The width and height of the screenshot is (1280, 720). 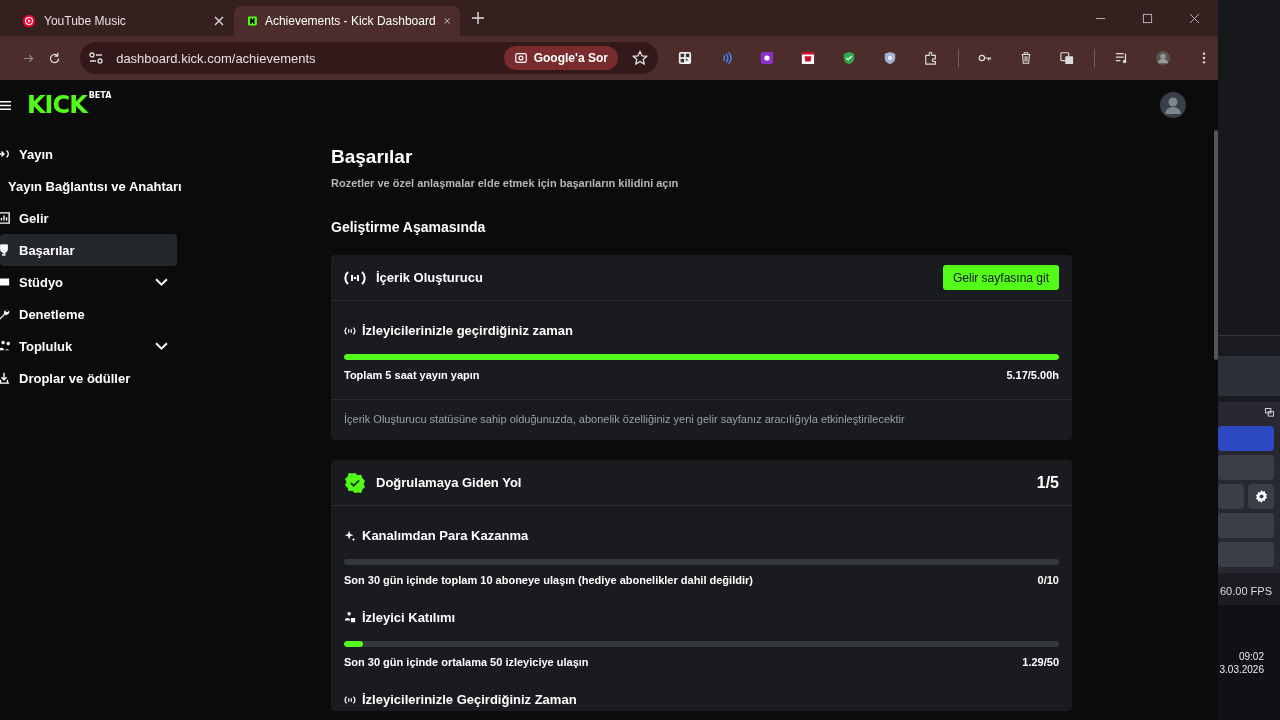 I want to click on user-avatar-icon, so click(x=1173, y=105).